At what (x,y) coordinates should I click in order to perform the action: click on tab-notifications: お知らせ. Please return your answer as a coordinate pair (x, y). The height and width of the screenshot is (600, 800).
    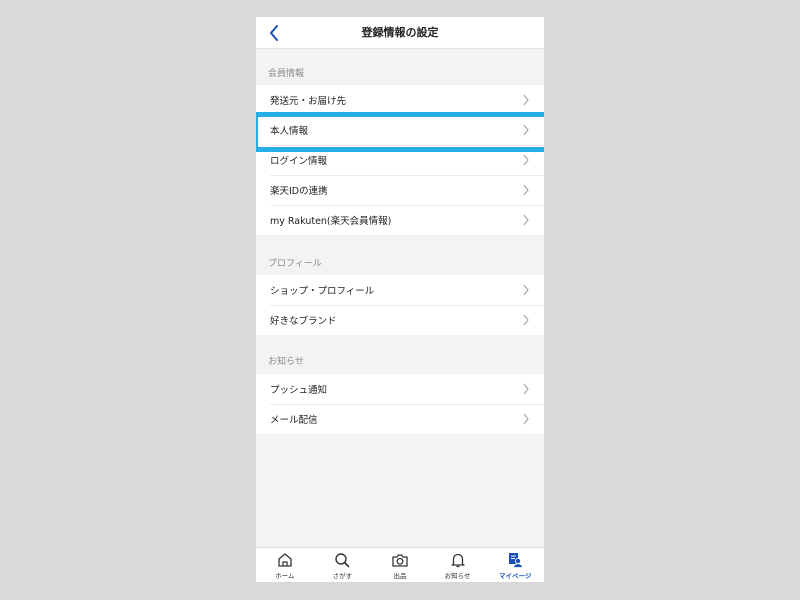
    Looking at the image, I should click on (458, 565).